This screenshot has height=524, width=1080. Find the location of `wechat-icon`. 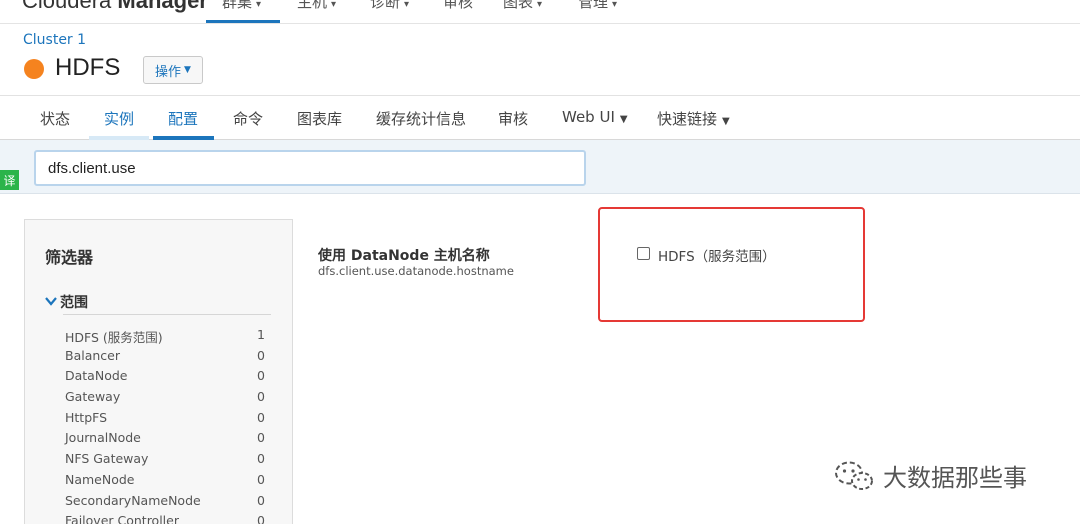

wechat-icon is located at coordinates (854, 475).